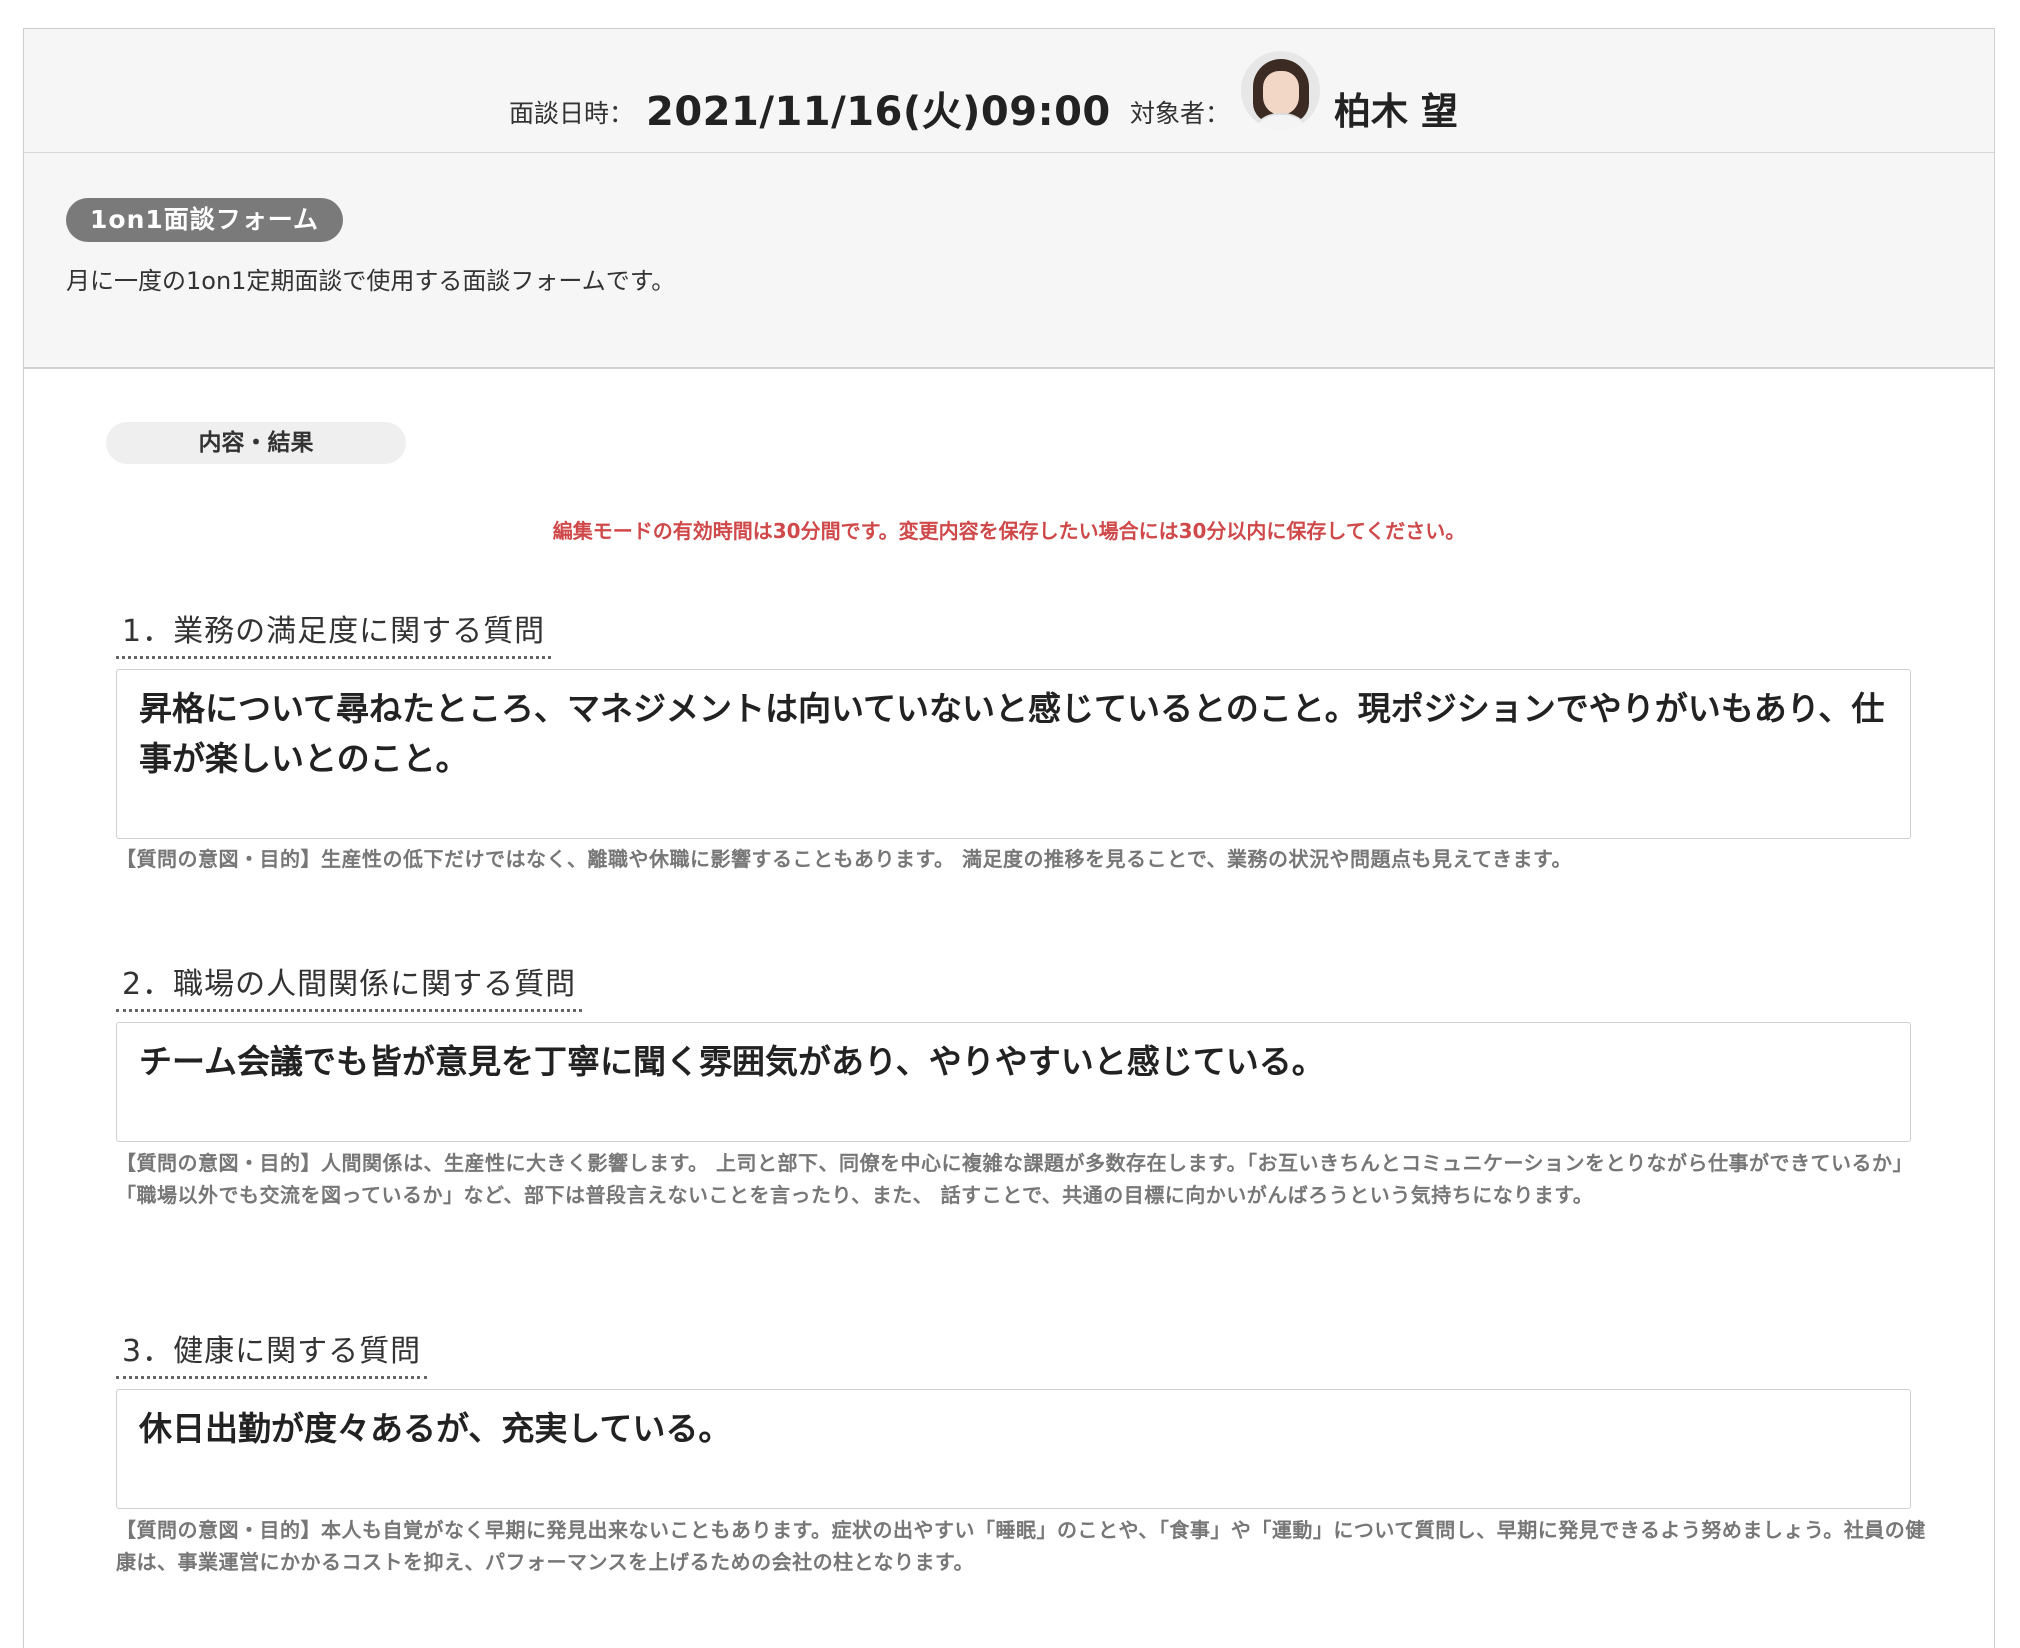 Image resolution: width=2020 pixels, height=1648 pixels. I want to click on question-2-title: 2．職場の人間関係に関する質問, so click(349, 985).